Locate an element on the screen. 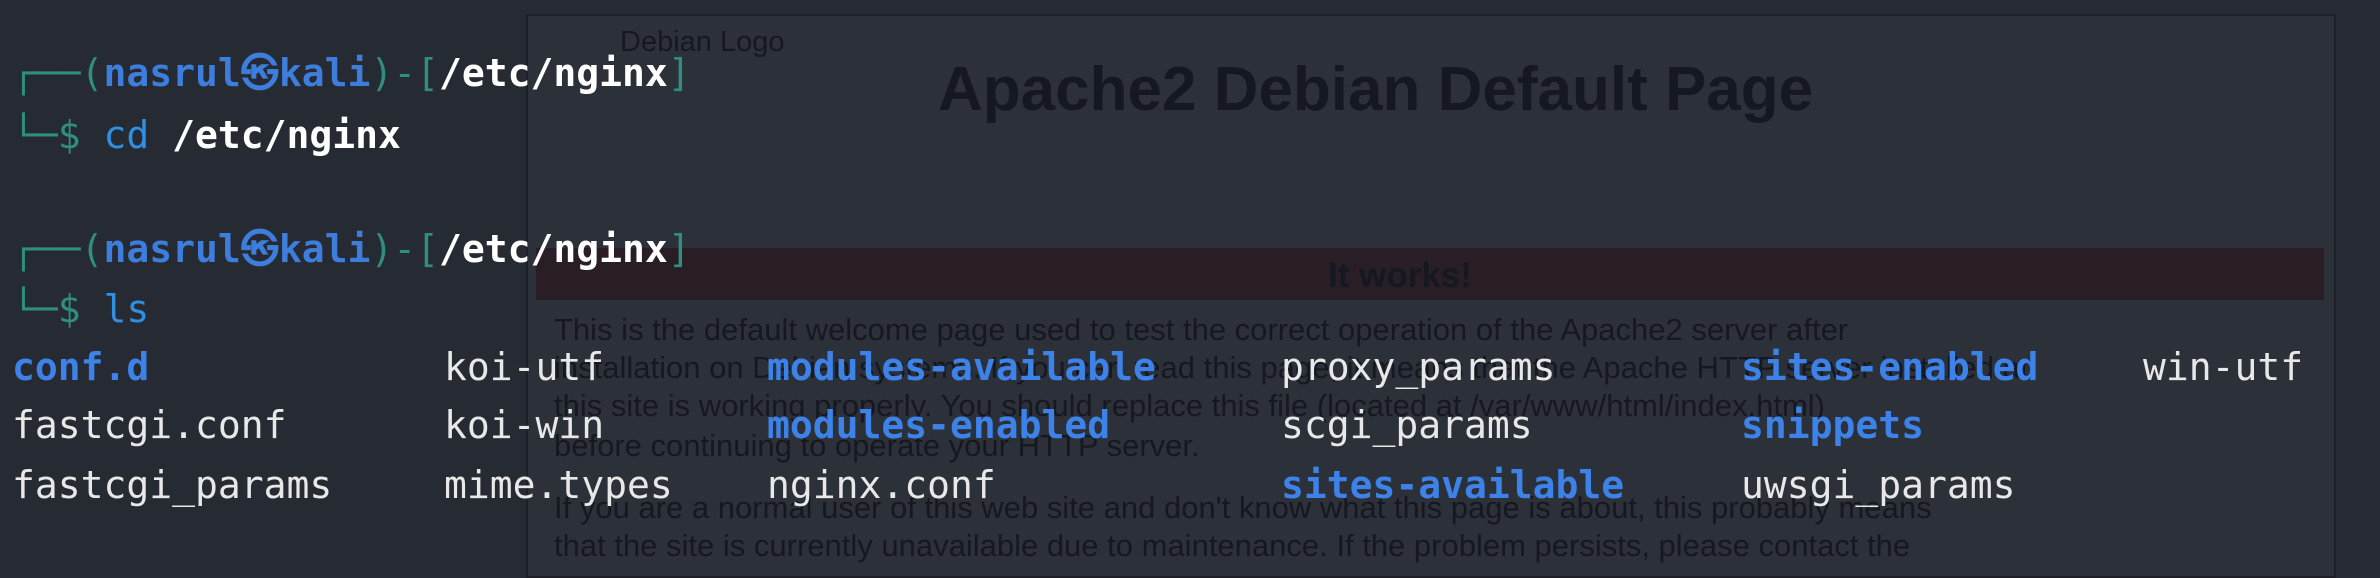 The height and width of the screenshot is (578, 2380). prompt-header-2: ┌──(nasrul㉿kali)-[/etc/nginx] is located at coordinates (351, 249).